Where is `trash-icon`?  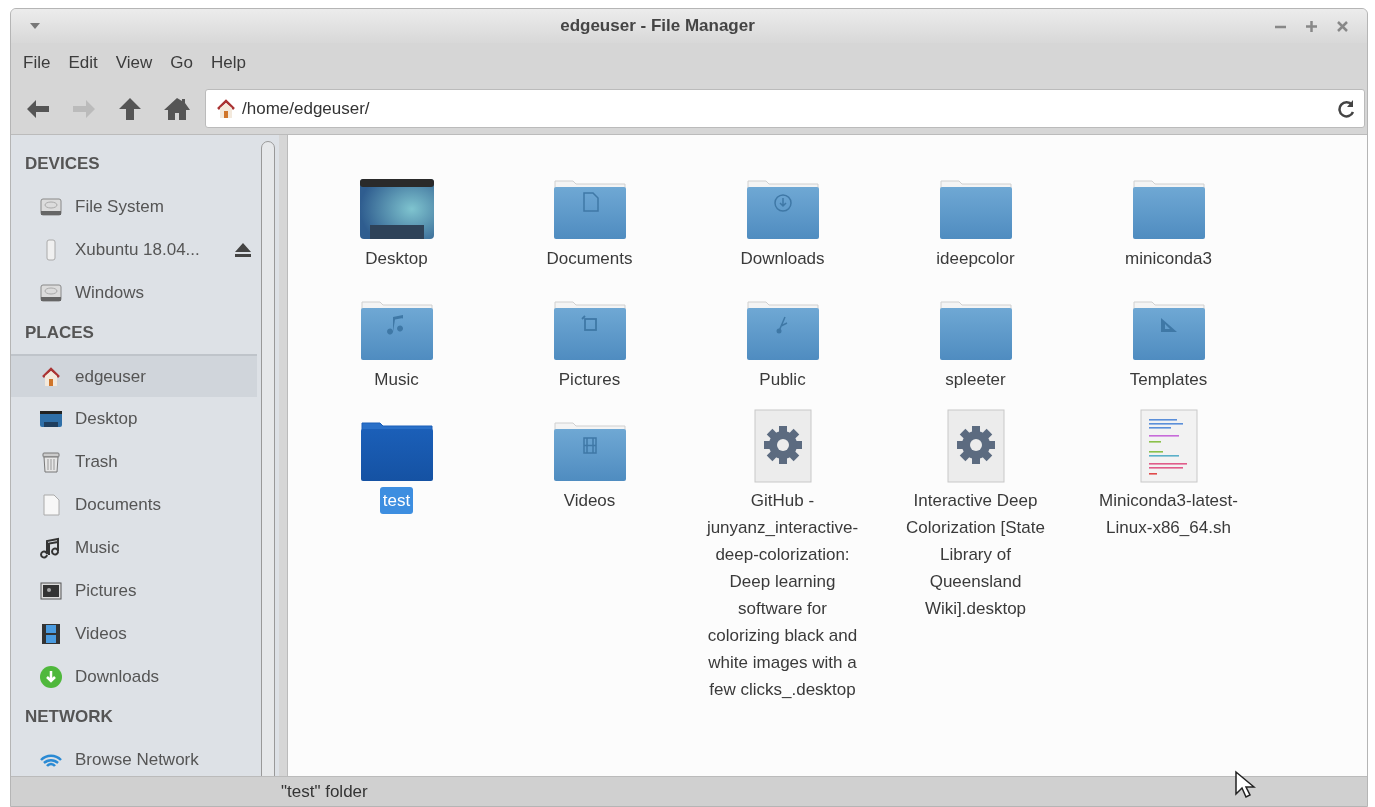
trash-icon is located at coordinates (51, 461).